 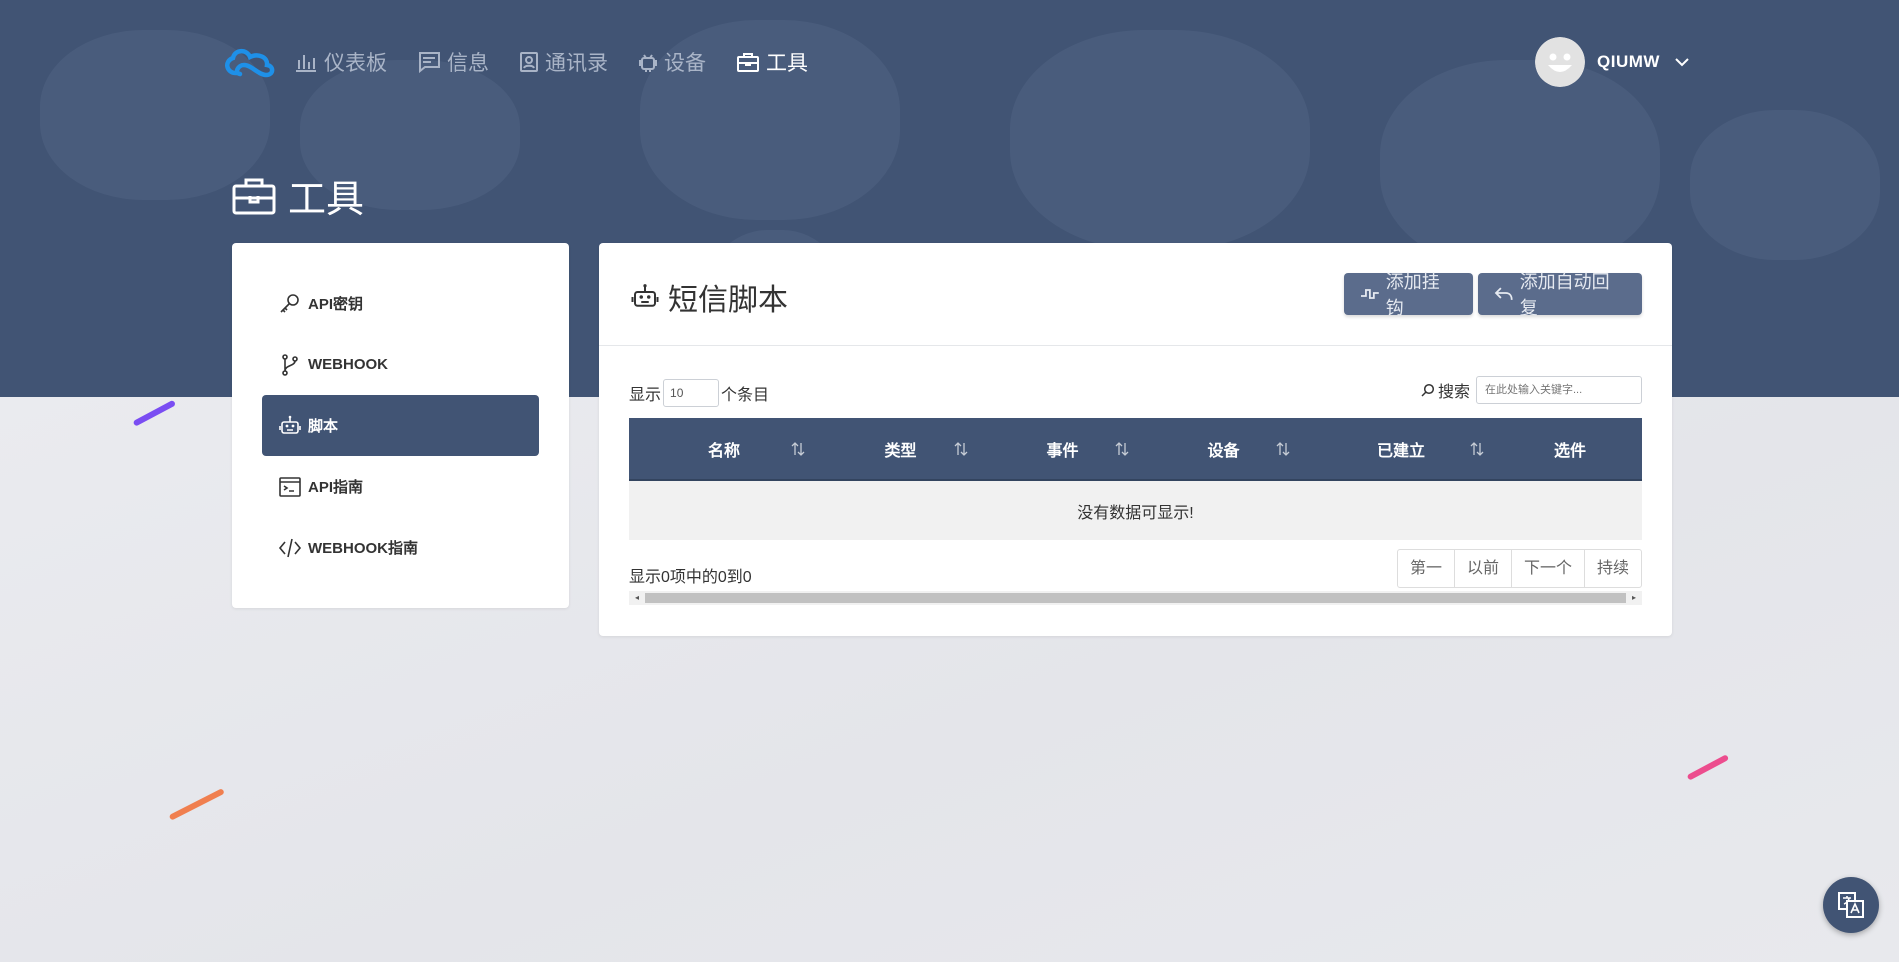 What do you see at coordinates (323, 426) in the screenshot?
I see `sidebar-item-label: 脚本` at bounding box center [323, 426].